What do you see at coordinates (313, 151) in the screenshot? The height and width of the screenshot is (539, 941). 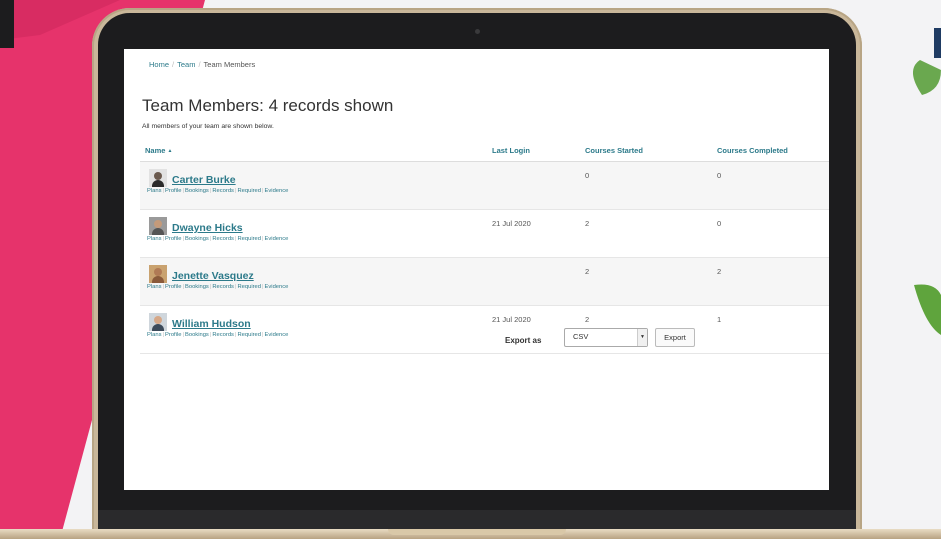 I see `column-header-name: Name ▲` at bounding box center [313, 151].